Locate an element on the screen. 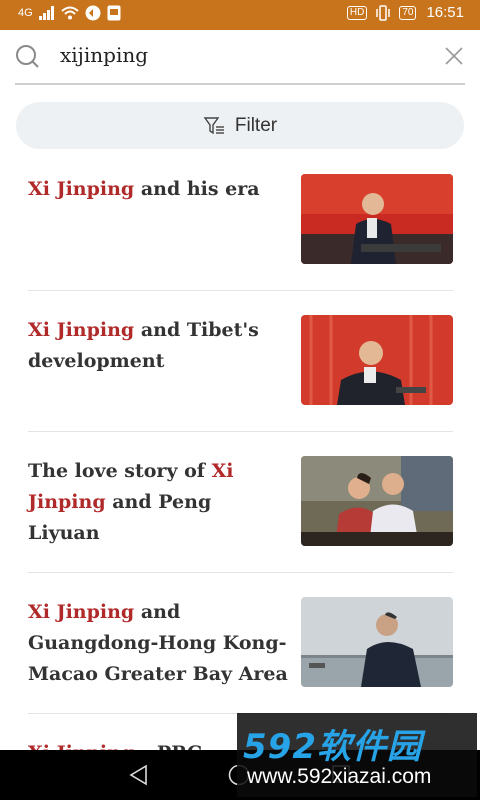  couple-photo is located at coordinates (377, 501).